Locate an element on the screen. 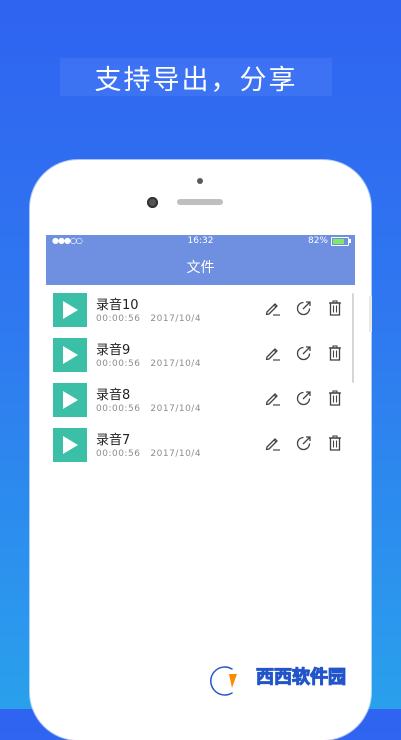 The height and width of the screenshot is (740, 401). watermark-text: 西西软件园 CR173.COM is located at coordinates (301, 681).